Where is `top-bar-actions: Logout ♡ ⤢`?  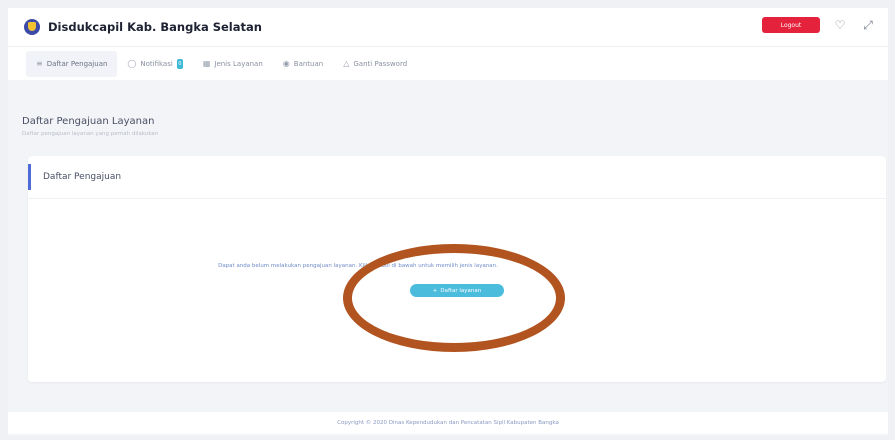
top-bar-actions: Logout ♡ ⤢ is located at coordinates (819, 25).